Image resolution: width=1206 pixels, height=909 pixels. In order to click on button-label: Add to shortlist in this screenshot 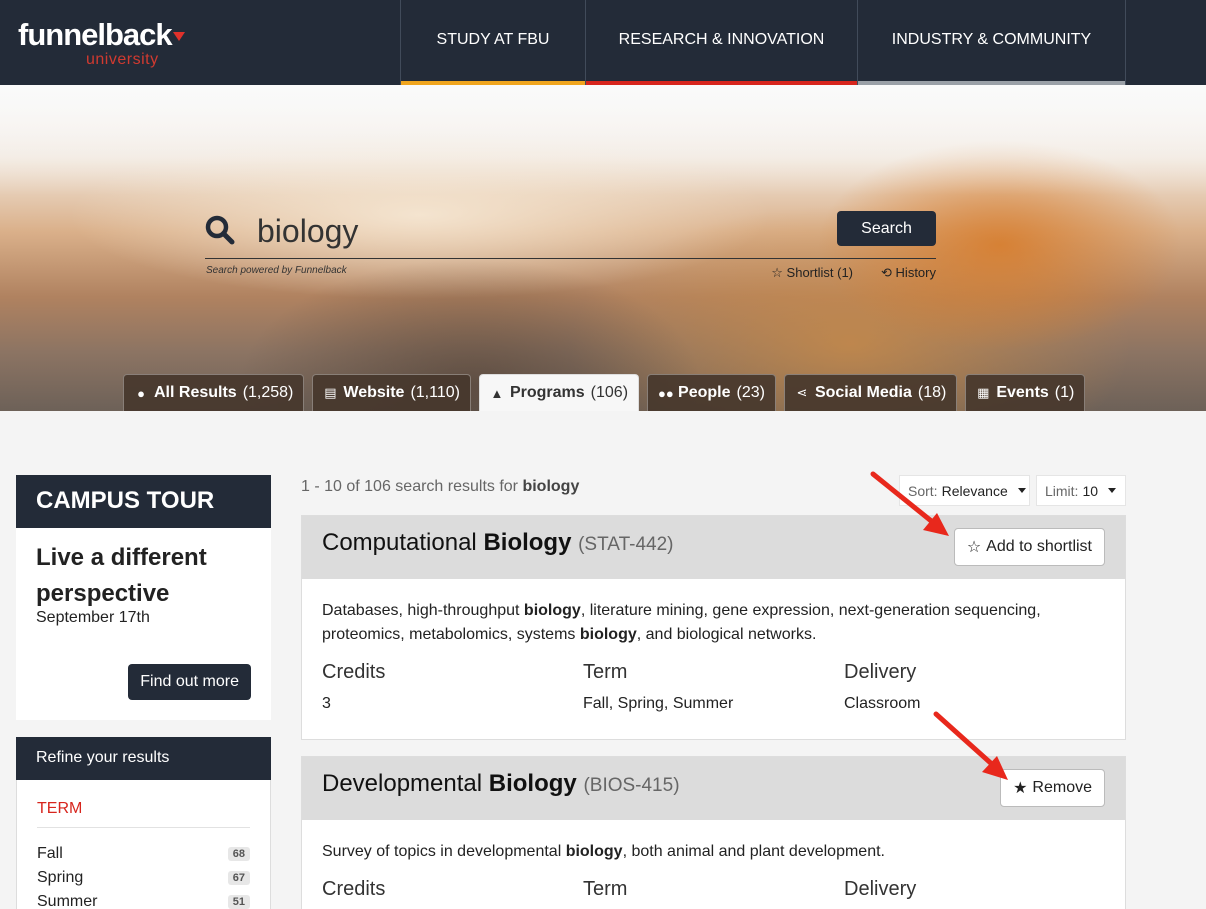, I will do `click(1039, 546)`.